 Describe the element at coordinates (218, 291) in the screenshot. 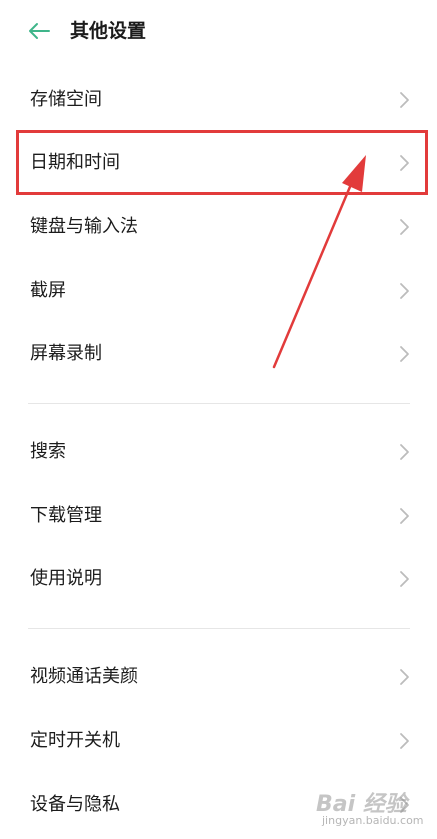

I see `list-item-screenshot: 截屏` at that location.